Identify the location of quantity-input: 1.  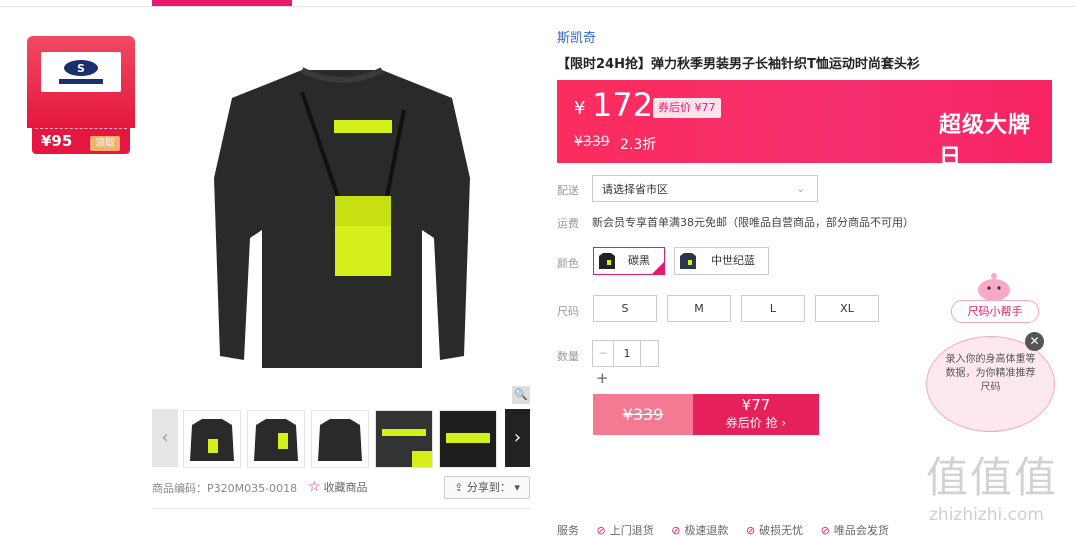
(627, 353).